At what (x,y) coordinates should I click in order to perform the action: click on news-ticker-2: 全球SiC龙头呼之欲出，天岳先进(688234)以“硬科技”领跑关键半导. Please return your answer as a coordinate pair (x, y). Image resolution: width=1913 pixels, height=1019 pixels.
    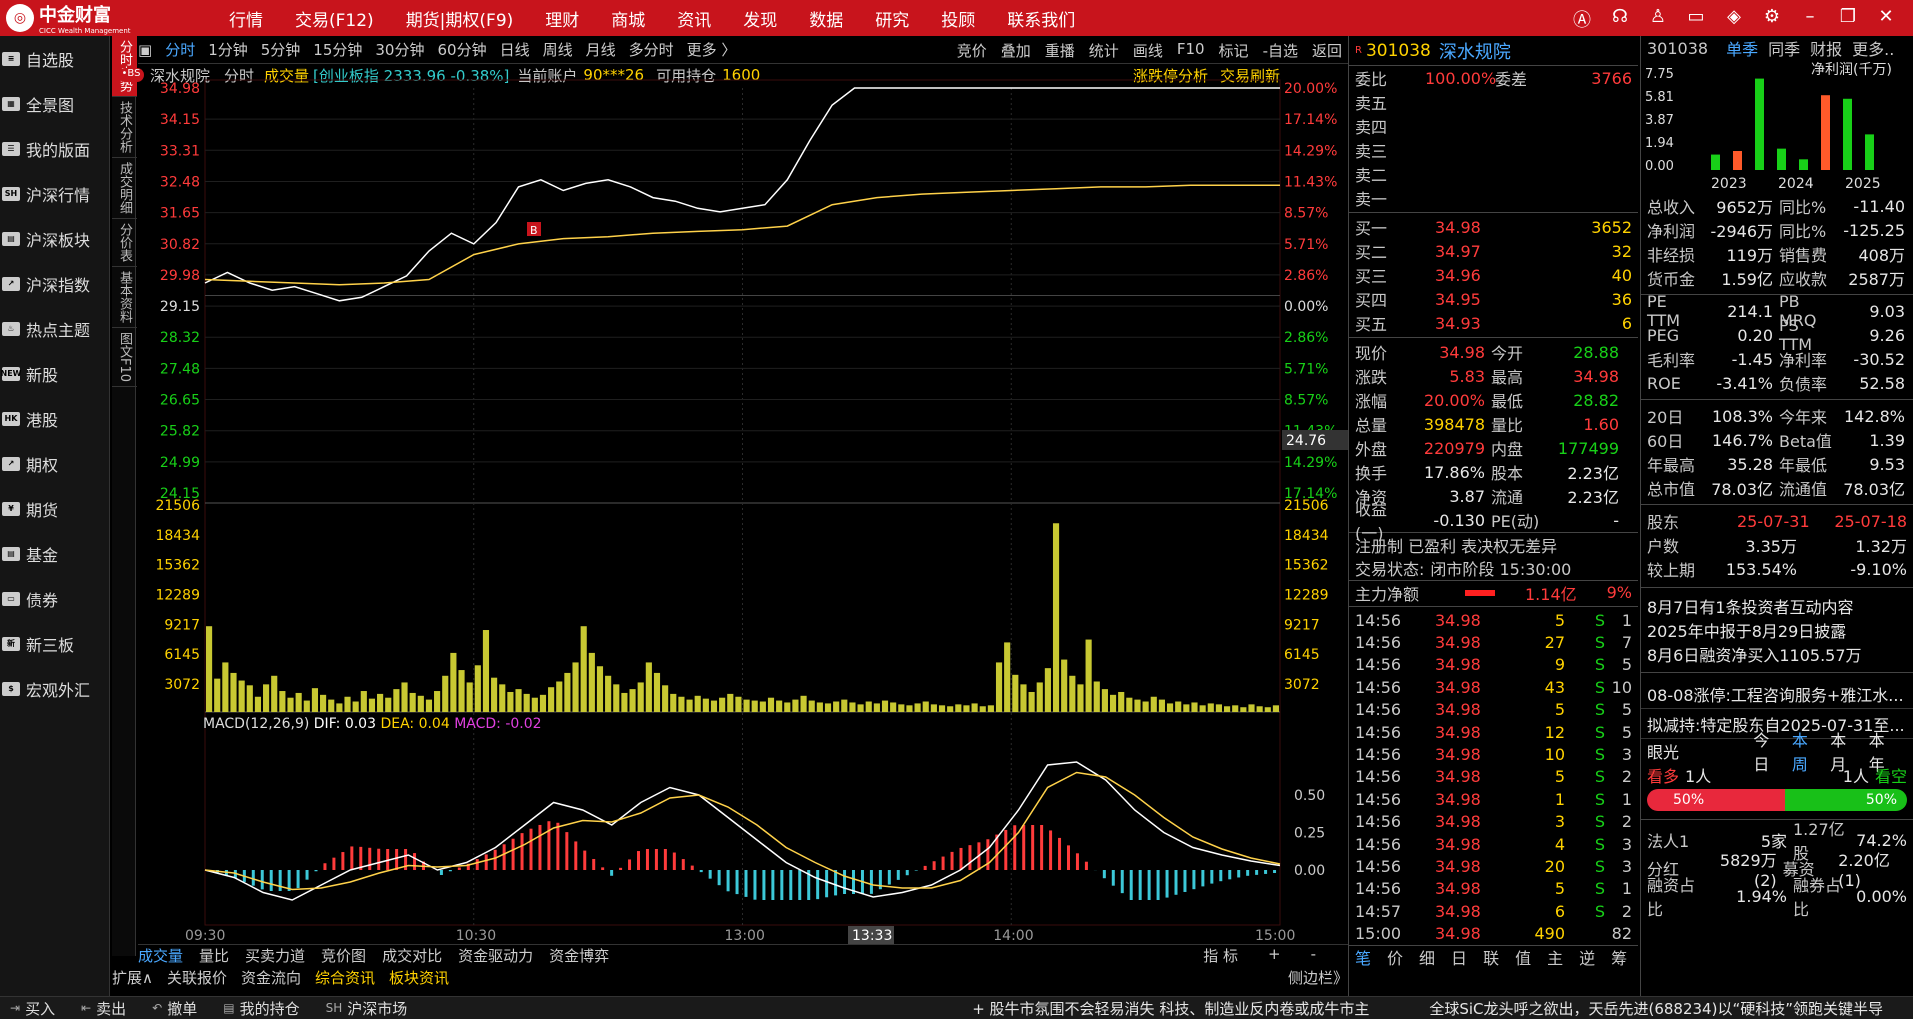
    Looking at the image, I should click on (1656, 1008).